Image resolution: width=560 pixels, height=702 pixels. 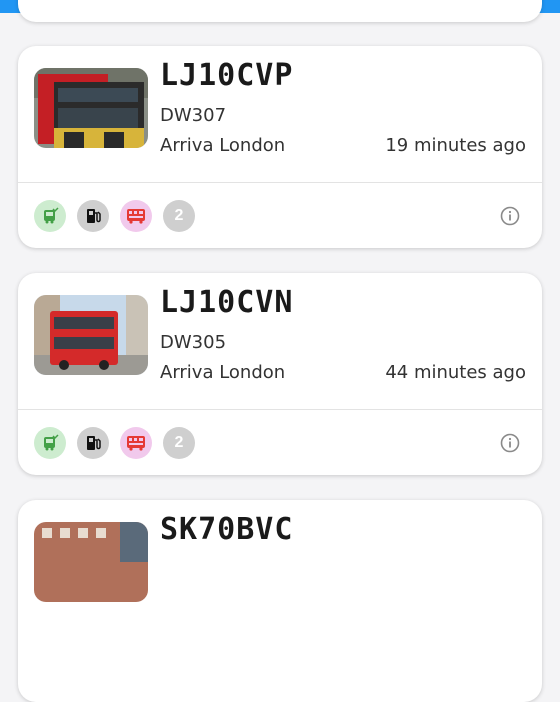 I want to click on registration: SK70BVC, so click(x=227, y=529).